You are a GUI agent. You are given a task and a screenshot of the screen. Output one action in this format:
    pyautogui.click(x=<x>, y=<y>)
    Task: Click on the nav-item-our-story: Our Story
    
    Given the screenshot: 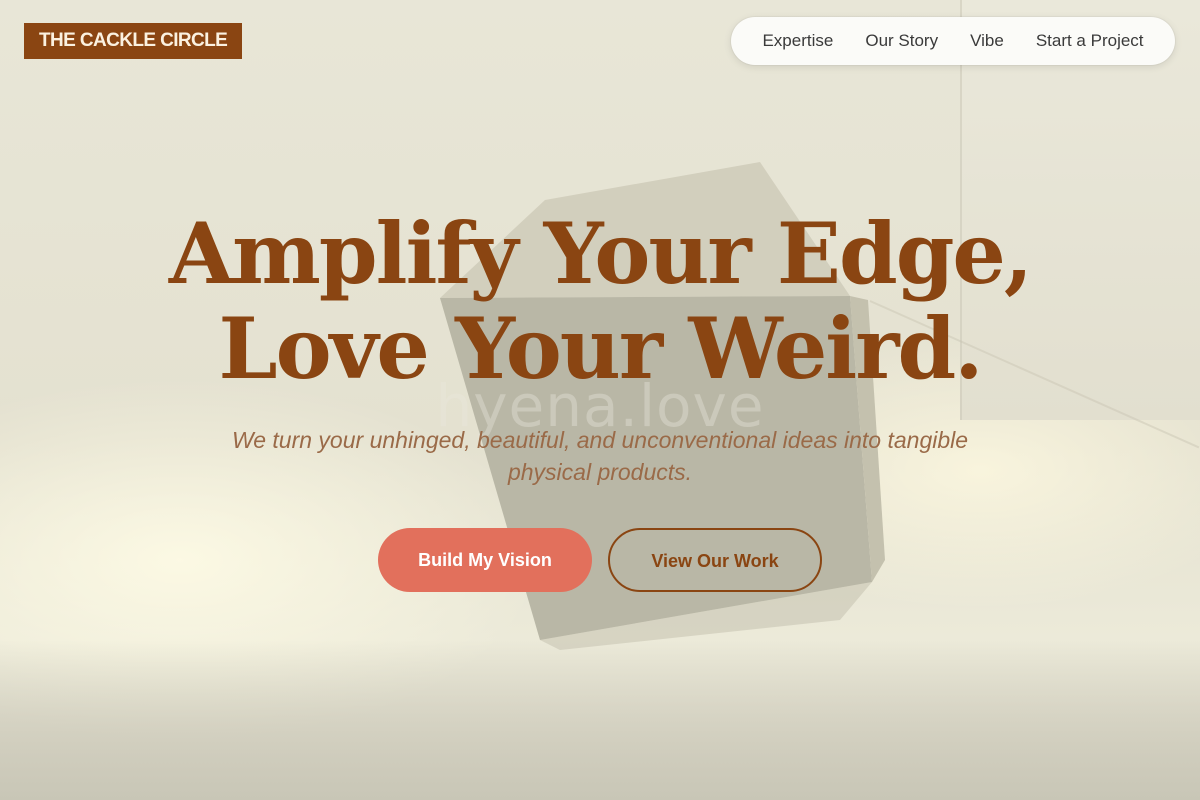 What is the action you would take?
    pyautogui.click(x=901, y=41)
    